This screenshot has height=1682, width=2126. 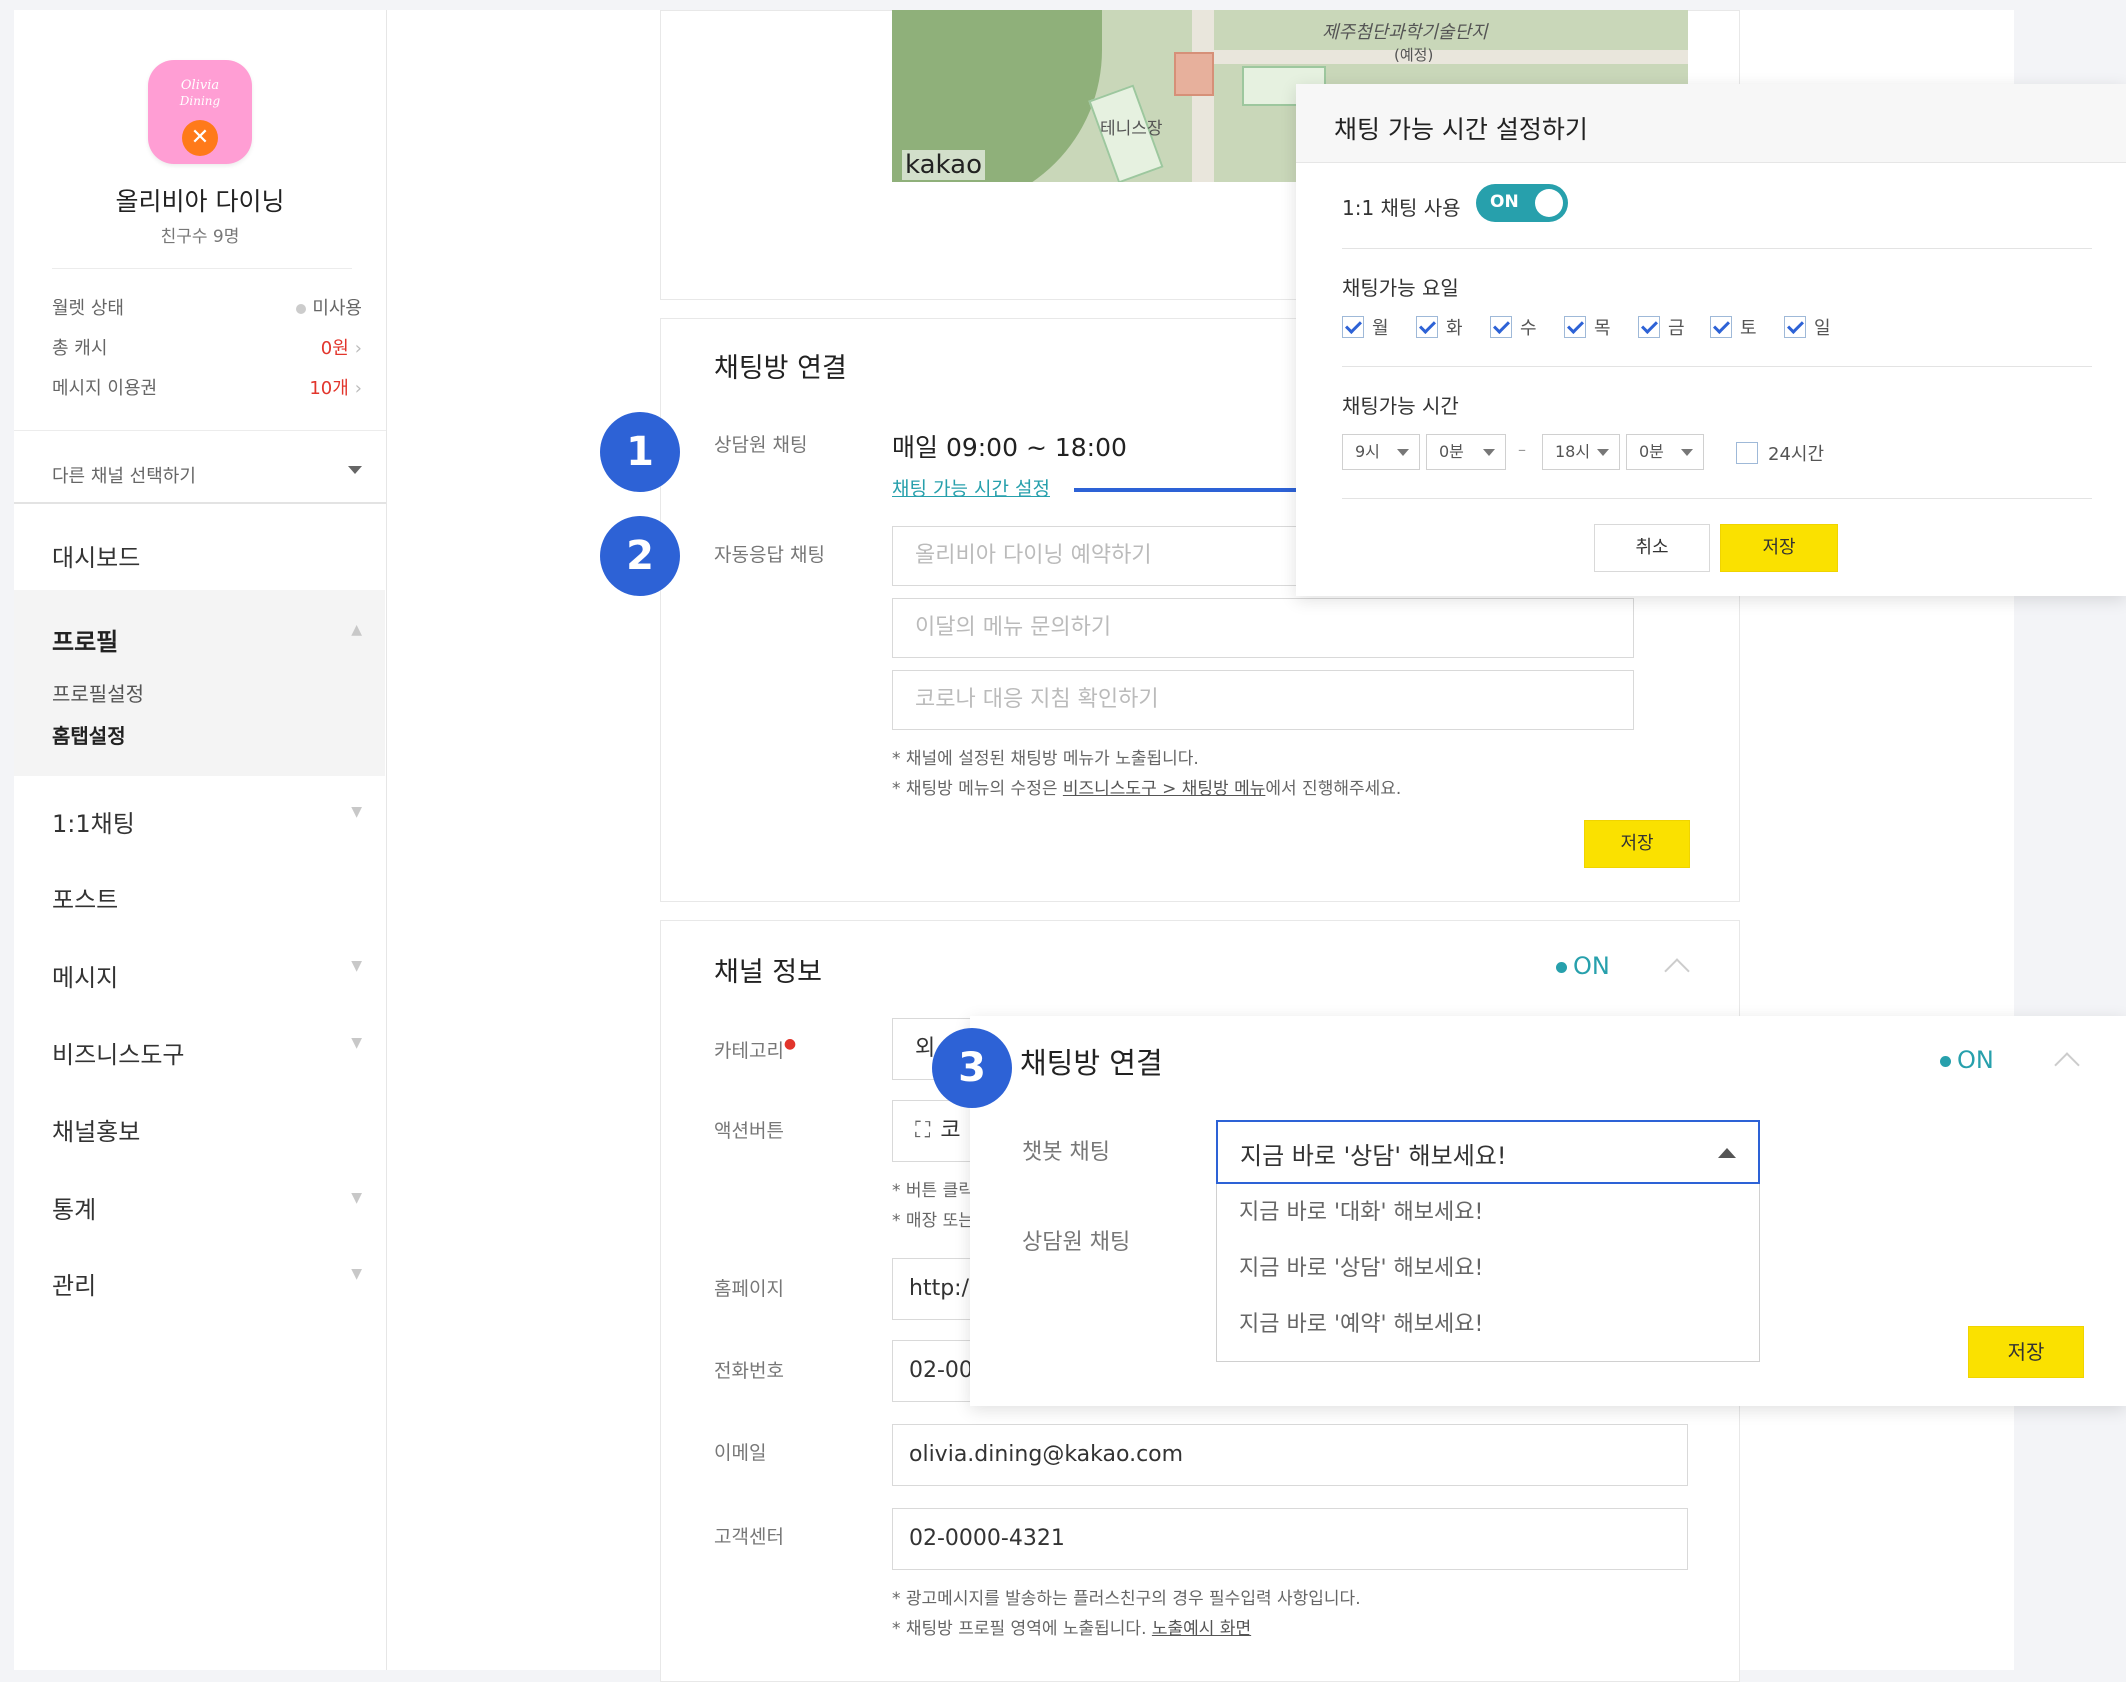 What do you see at coordinates (200, 138) in the screenshot?
I see `cutlery-icon: ✕` at bounding box center [200, 138].